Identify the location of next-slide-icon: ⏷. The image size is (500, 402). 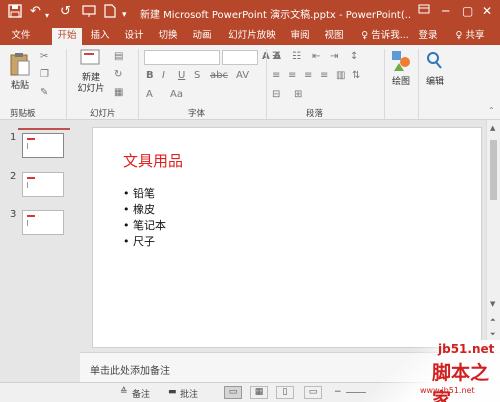
(493, 334).